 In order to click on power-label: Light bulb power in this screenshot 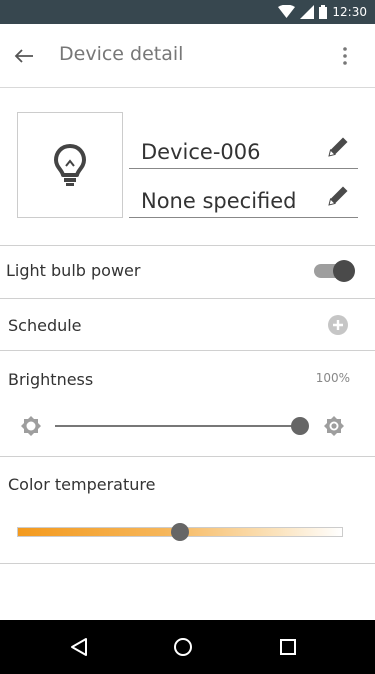, I will do `click(73, 270)`.